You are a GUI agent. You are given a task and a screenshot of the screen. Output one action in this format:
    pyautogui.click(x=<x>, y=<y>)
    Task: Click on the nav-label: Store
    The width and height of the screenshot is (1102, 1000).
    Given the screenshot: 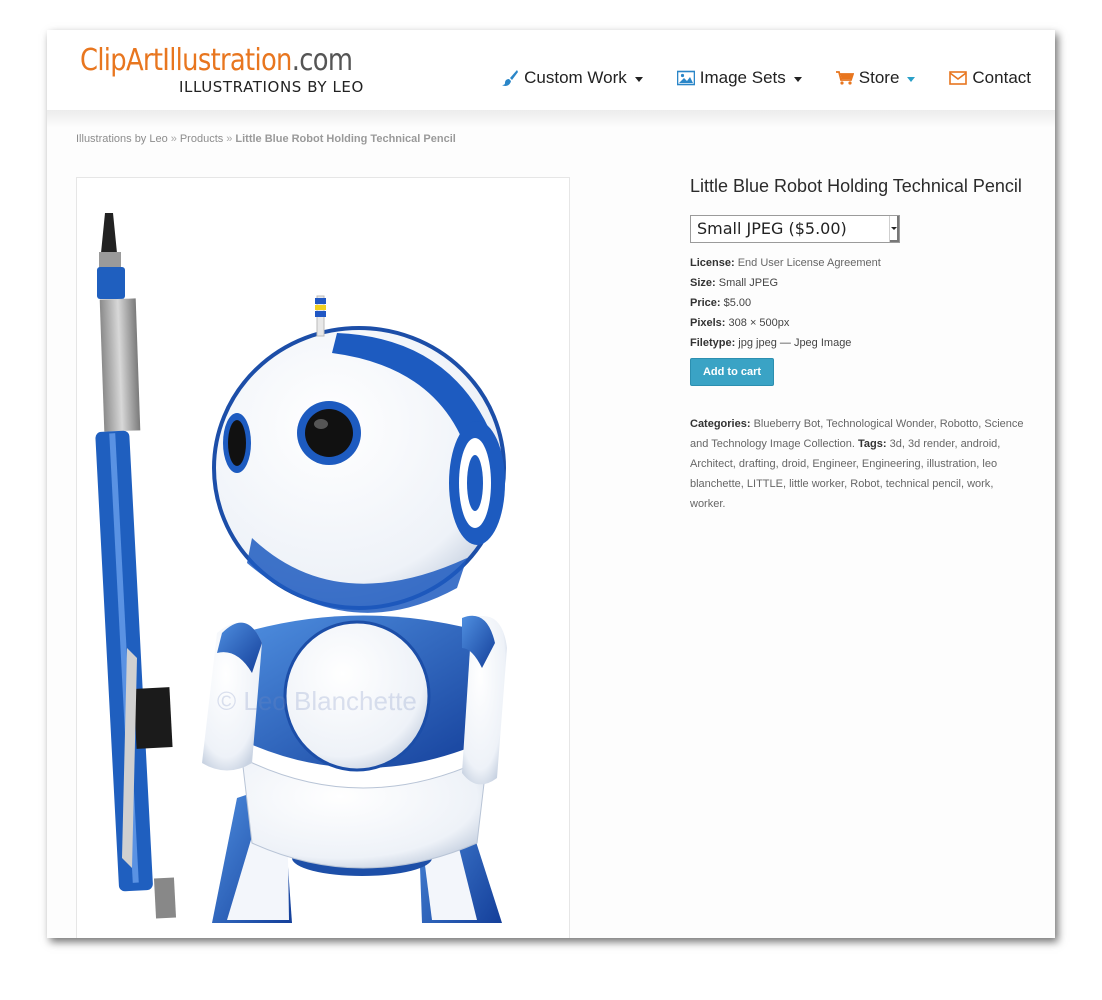 What is the action you would take?
    pyautogui.click(x=879, y=77)
    